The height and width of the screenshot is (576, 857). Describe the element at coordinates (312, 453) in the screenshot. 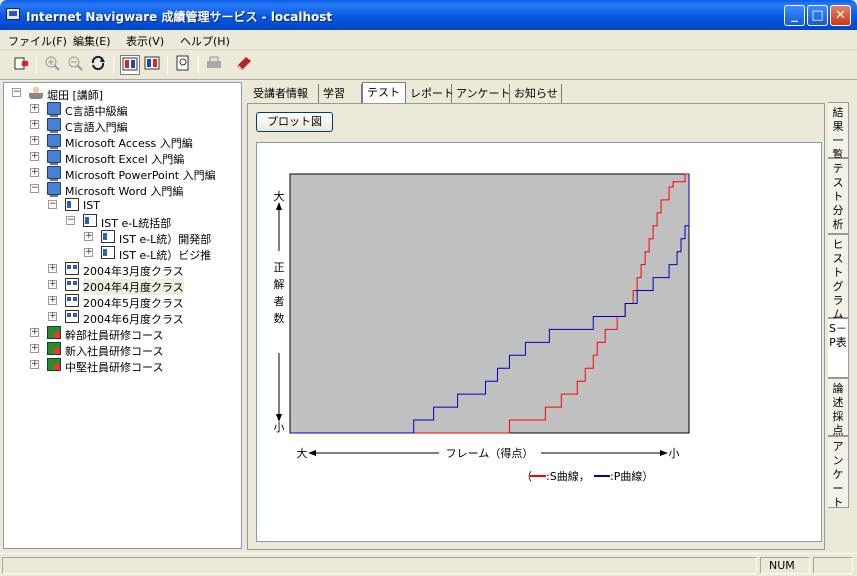

I see `x-axis-arrowhead-left` at that location.